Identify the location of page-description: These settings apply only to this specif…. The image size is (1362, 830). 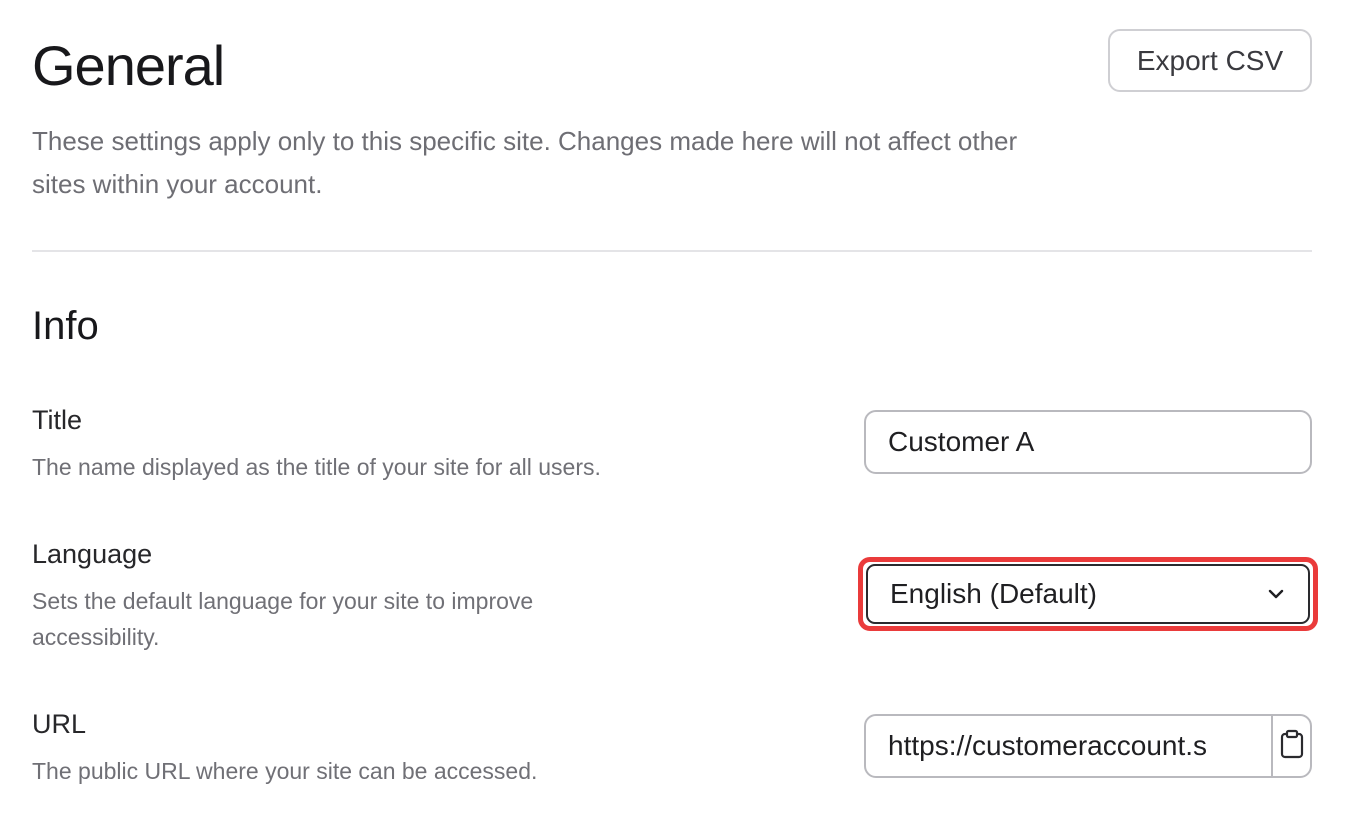
(525, 162).